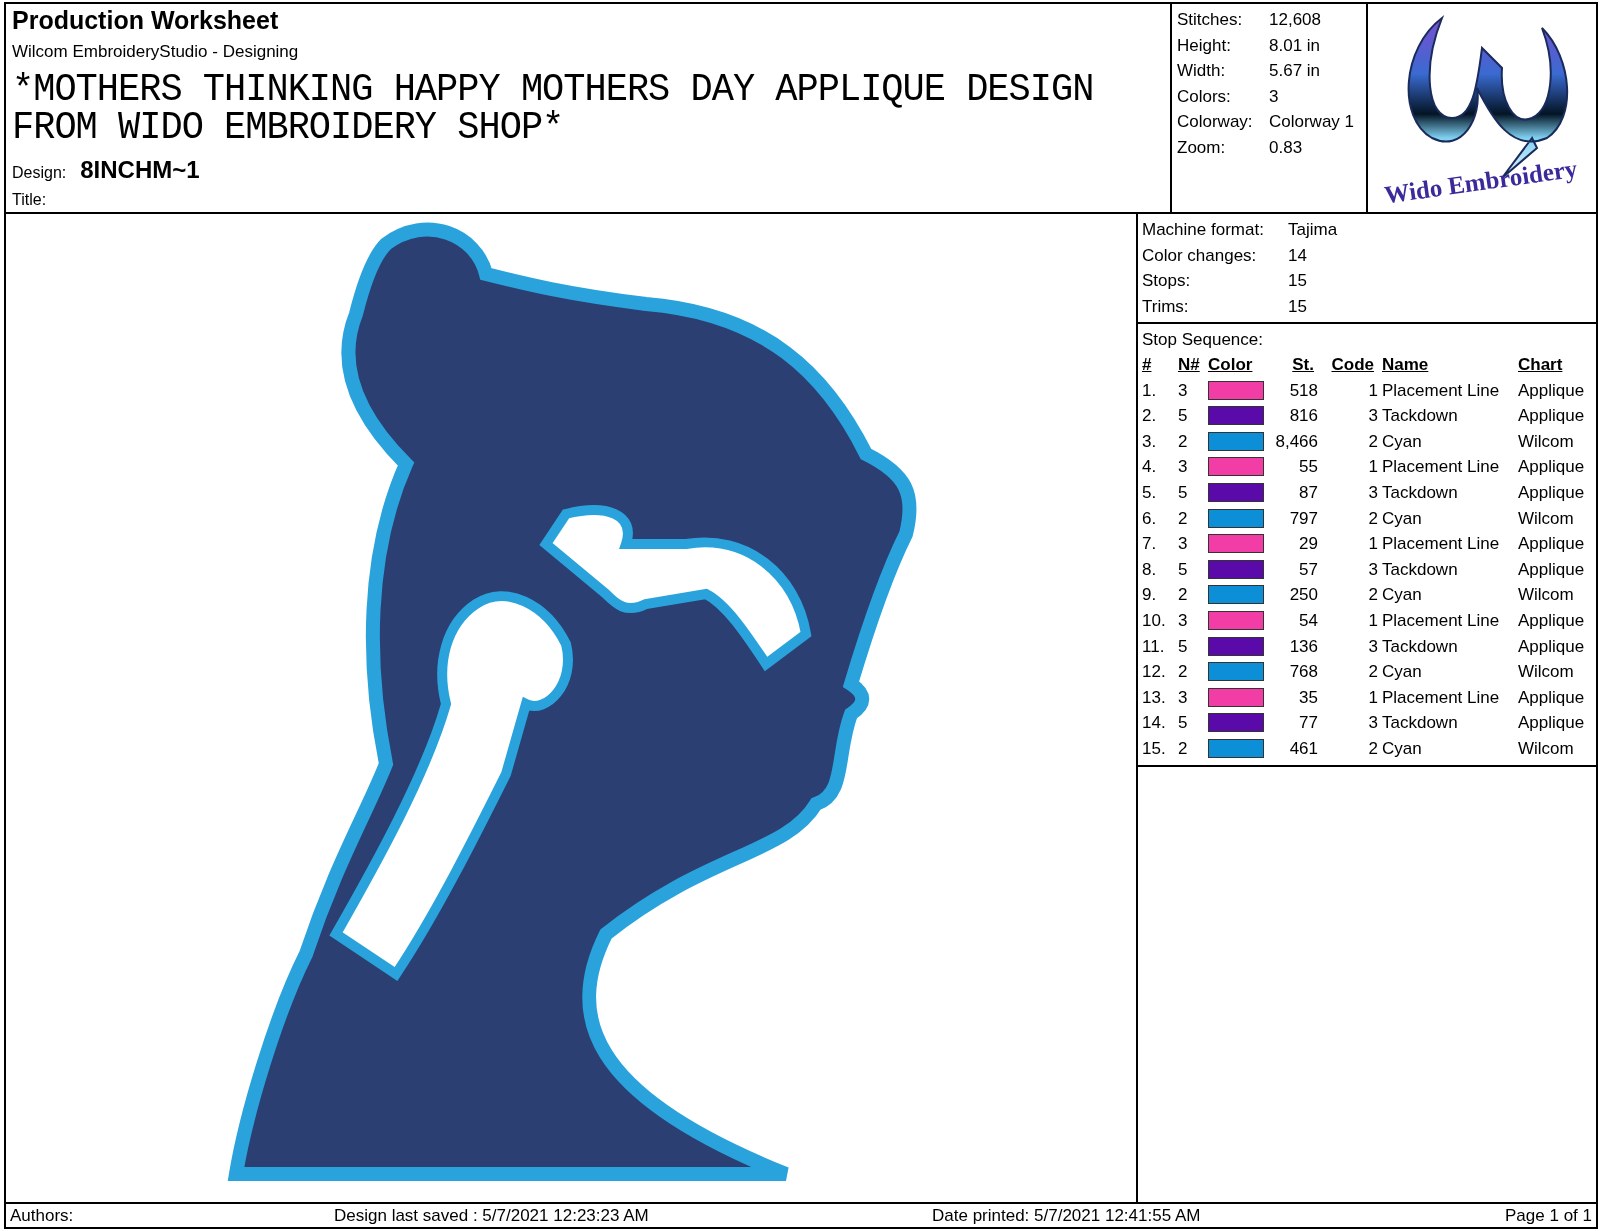 This screenshot has width=1600, height=1231. I want to click on stitch-count: 35, so click(1308, 697).